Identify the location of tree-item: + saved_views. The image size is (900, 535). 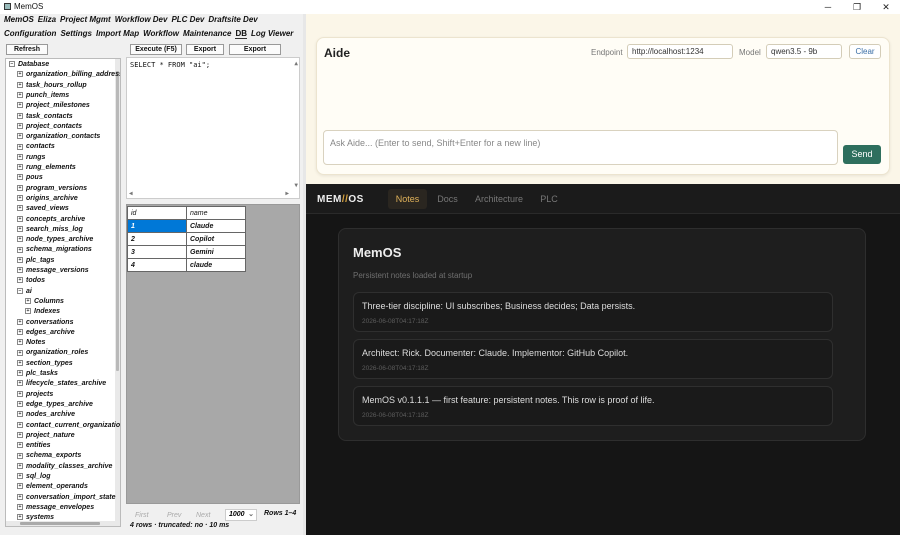
(43, 209).